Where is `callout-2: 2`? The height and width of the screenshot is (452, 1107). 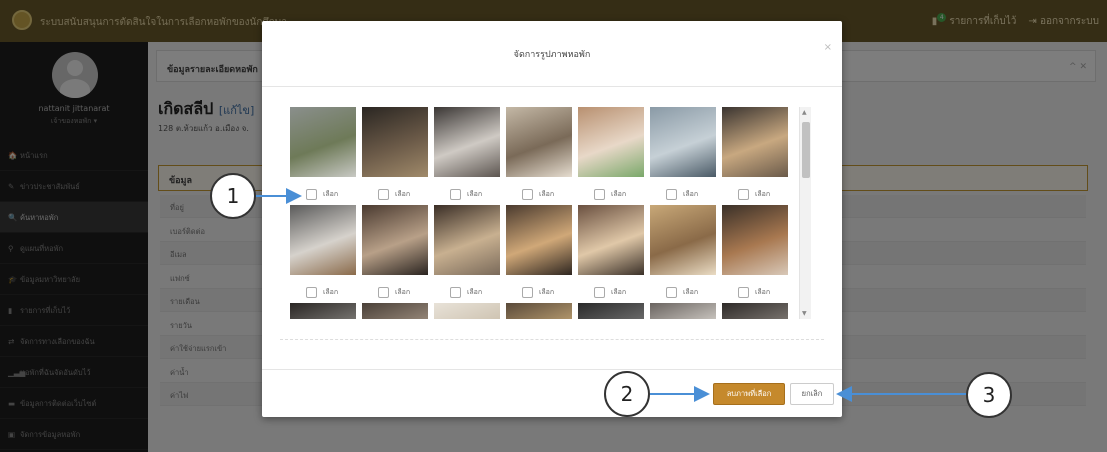
callout-2: 2 is located at coordinates (627, 394).